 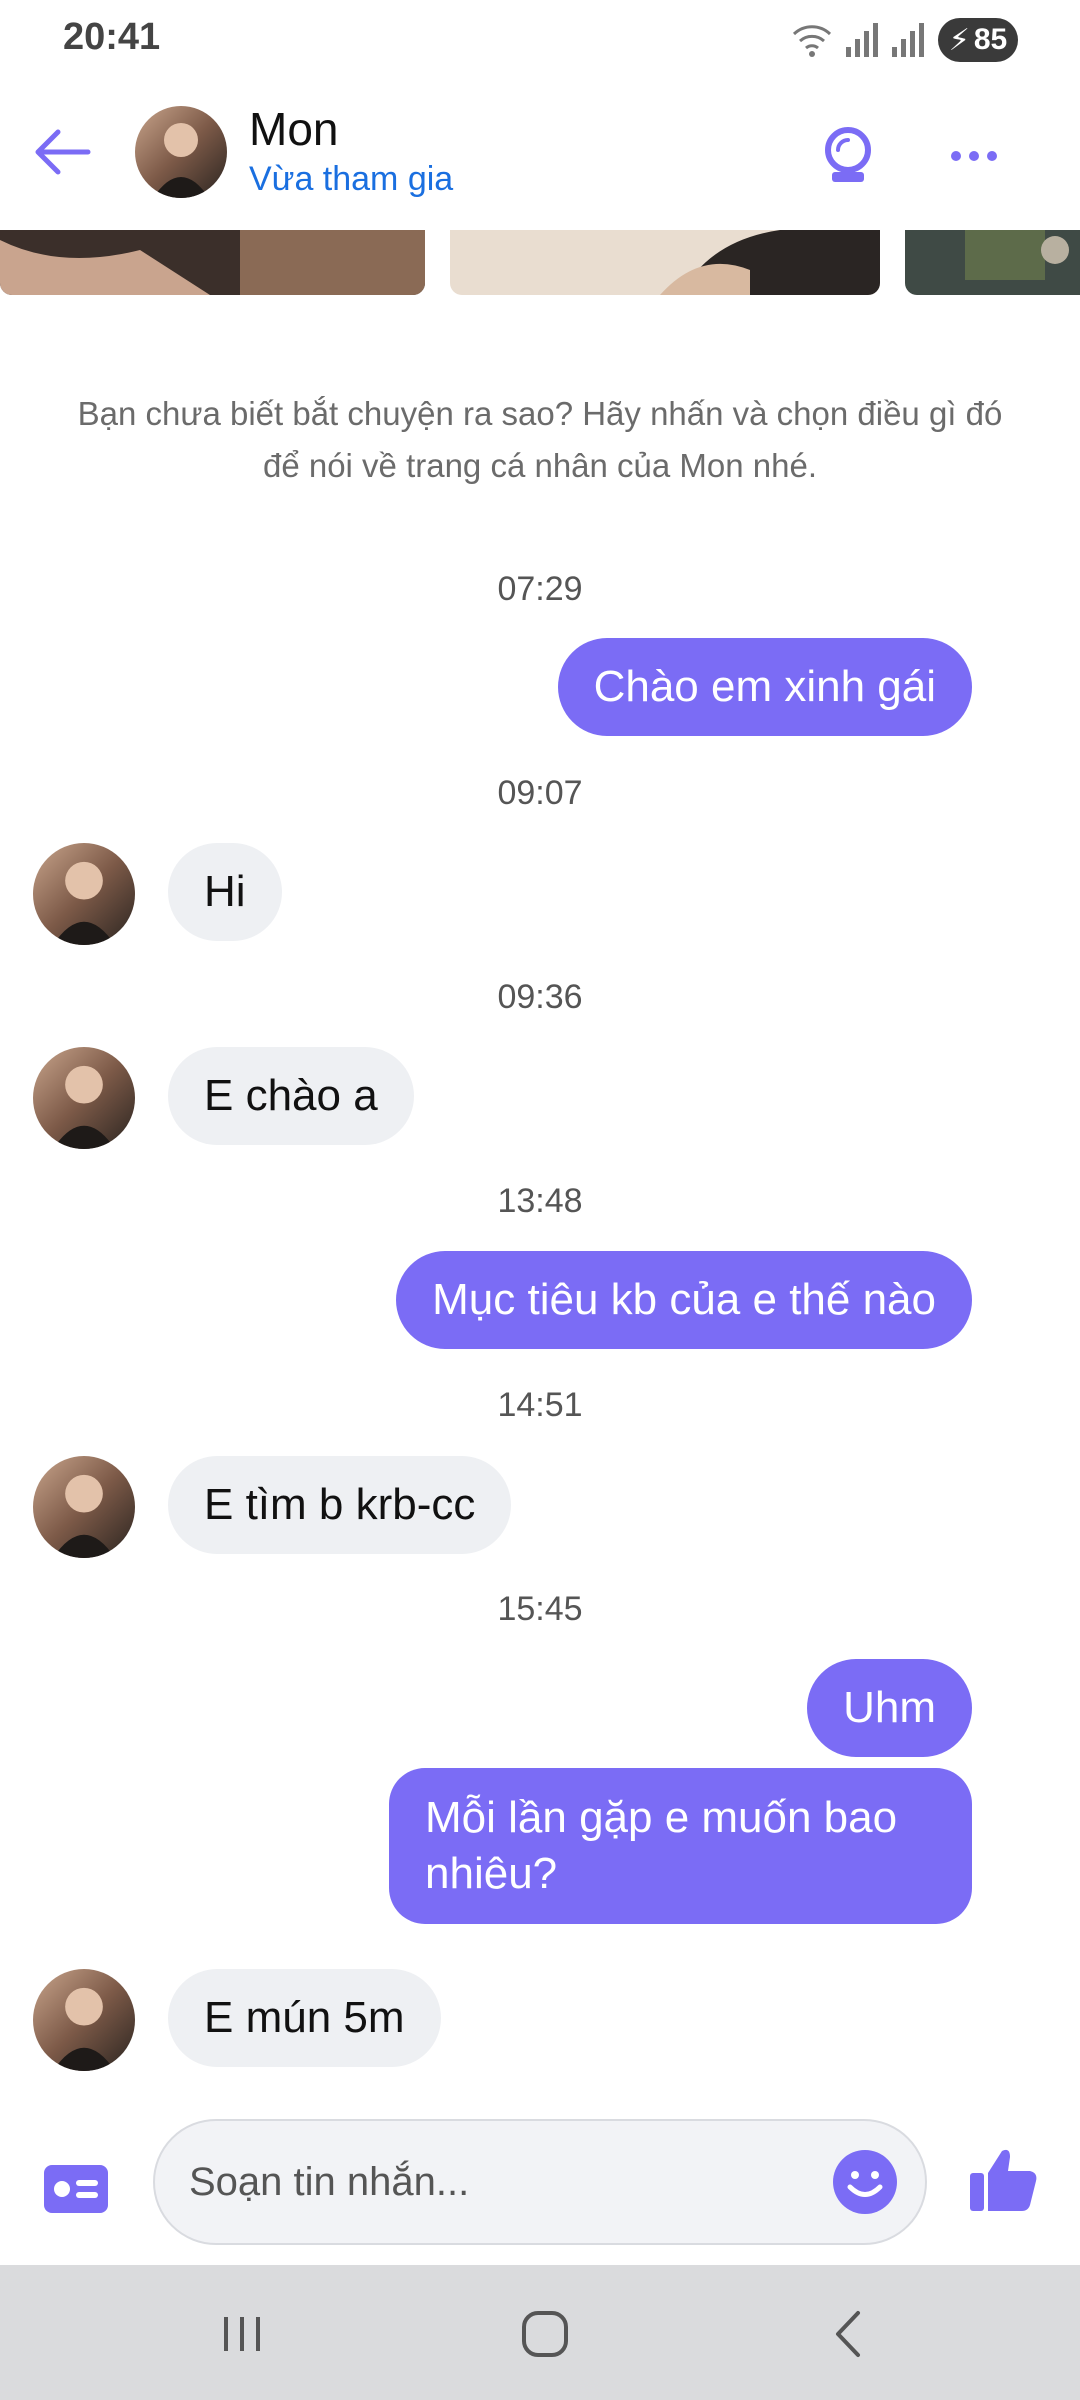 What do you see at coordinates (849, 2334) in the screenshot?
I see `nav-back-icon` at bounding box center [849, 2334].